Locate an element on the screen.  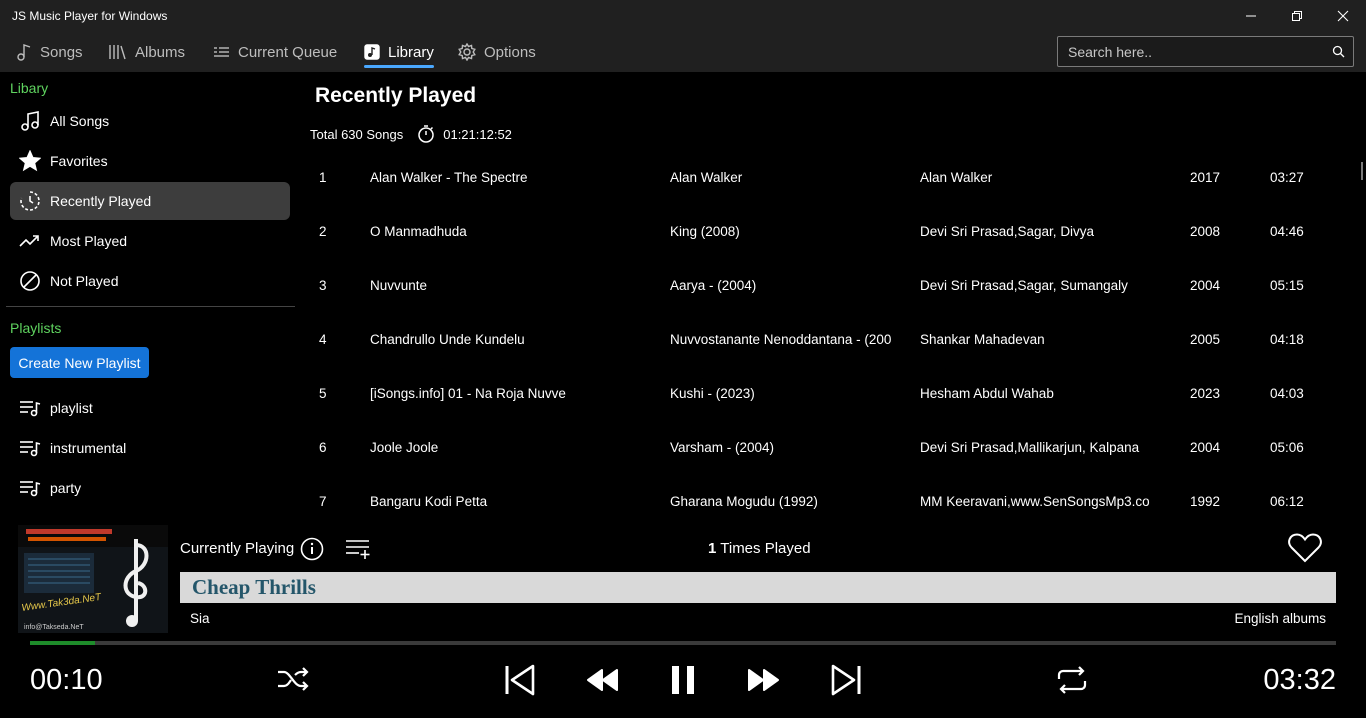
song-number: 6 is located at coordinates (323, 447).